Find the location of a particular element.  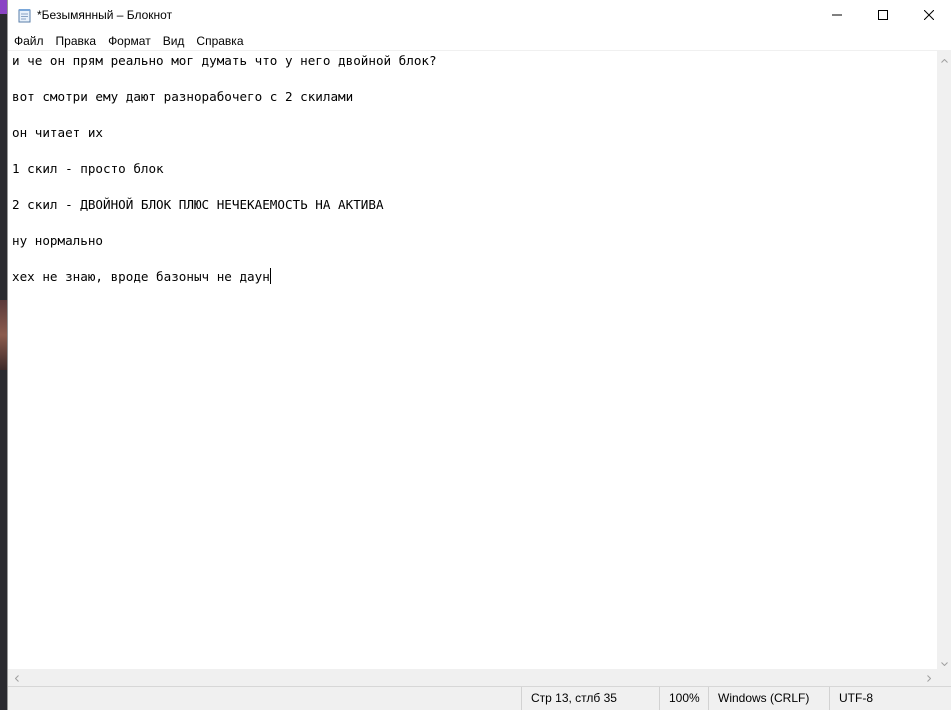

menu-bar: Файл Правка Формат Вид Справка is located at coordinates (479, 40).